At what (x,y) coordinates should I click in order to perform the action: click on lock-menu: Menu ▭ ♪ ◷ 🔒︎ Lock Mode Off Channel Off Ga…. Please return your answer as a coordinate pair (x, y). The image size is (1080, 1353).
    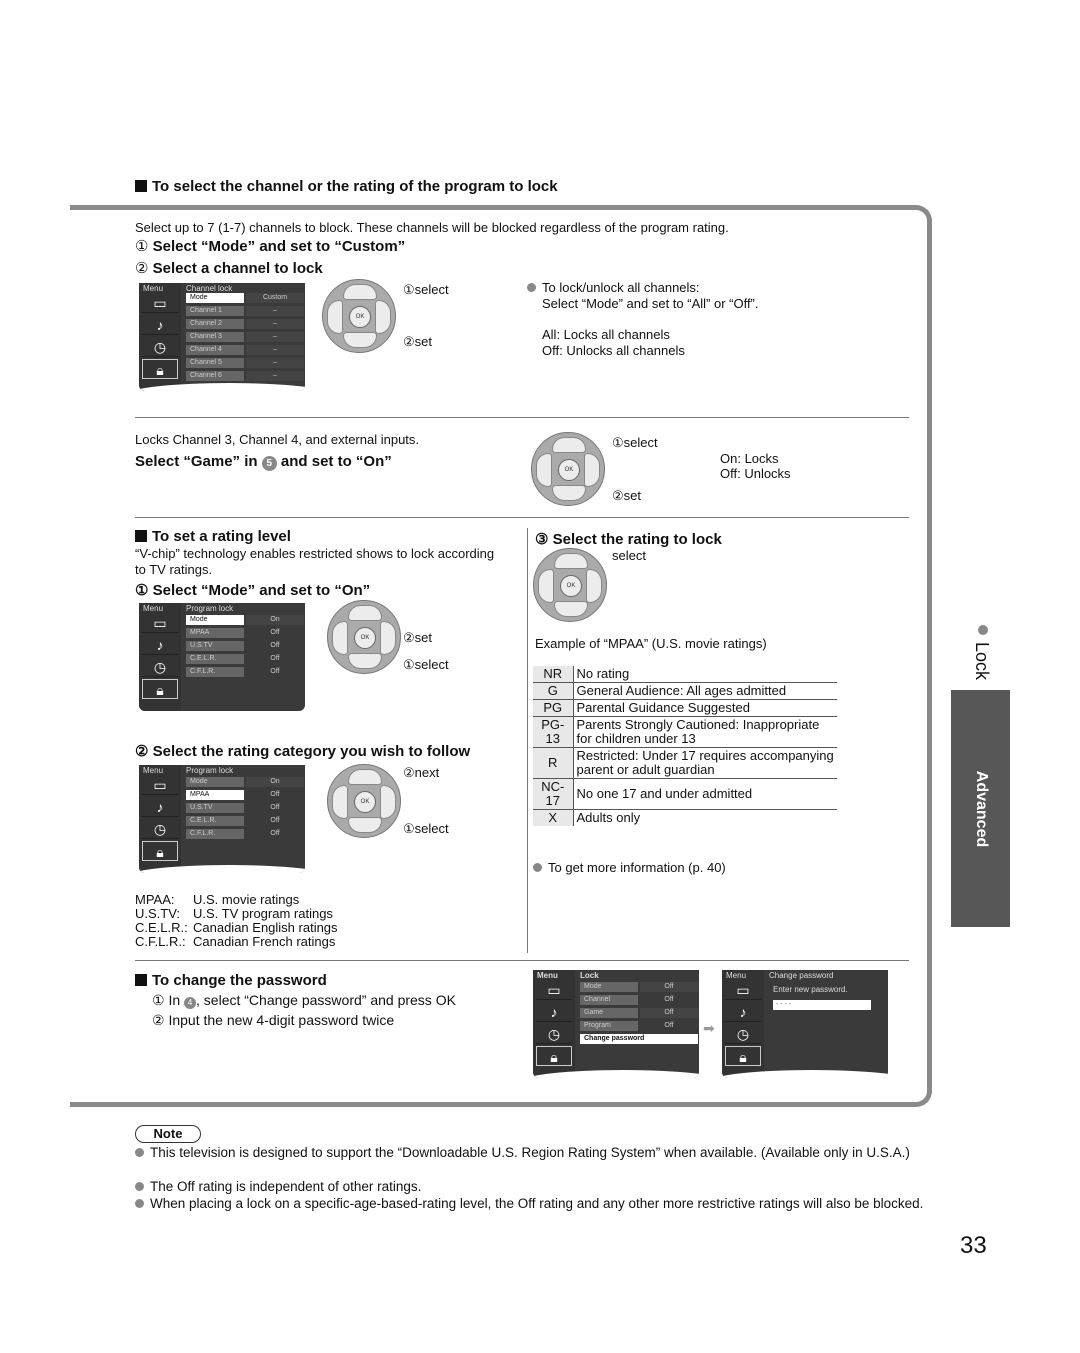
    Looking at the image, I should click on (616, 1024).